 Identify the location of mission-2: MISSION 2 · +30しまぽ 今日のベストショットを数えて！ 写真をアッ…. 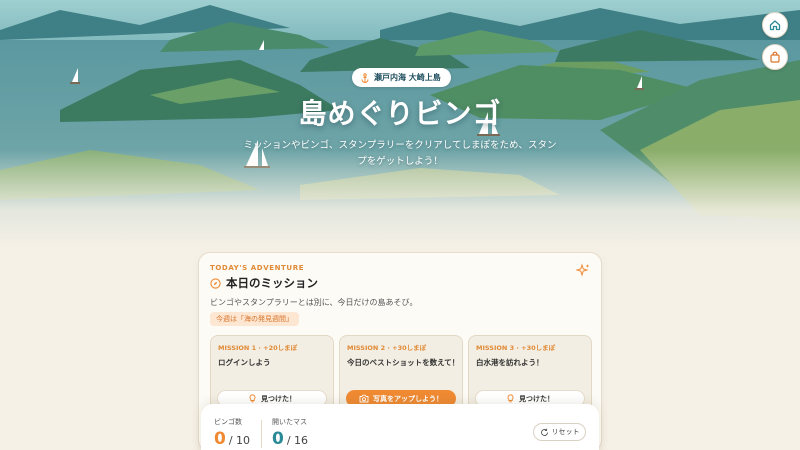
(401, 375).